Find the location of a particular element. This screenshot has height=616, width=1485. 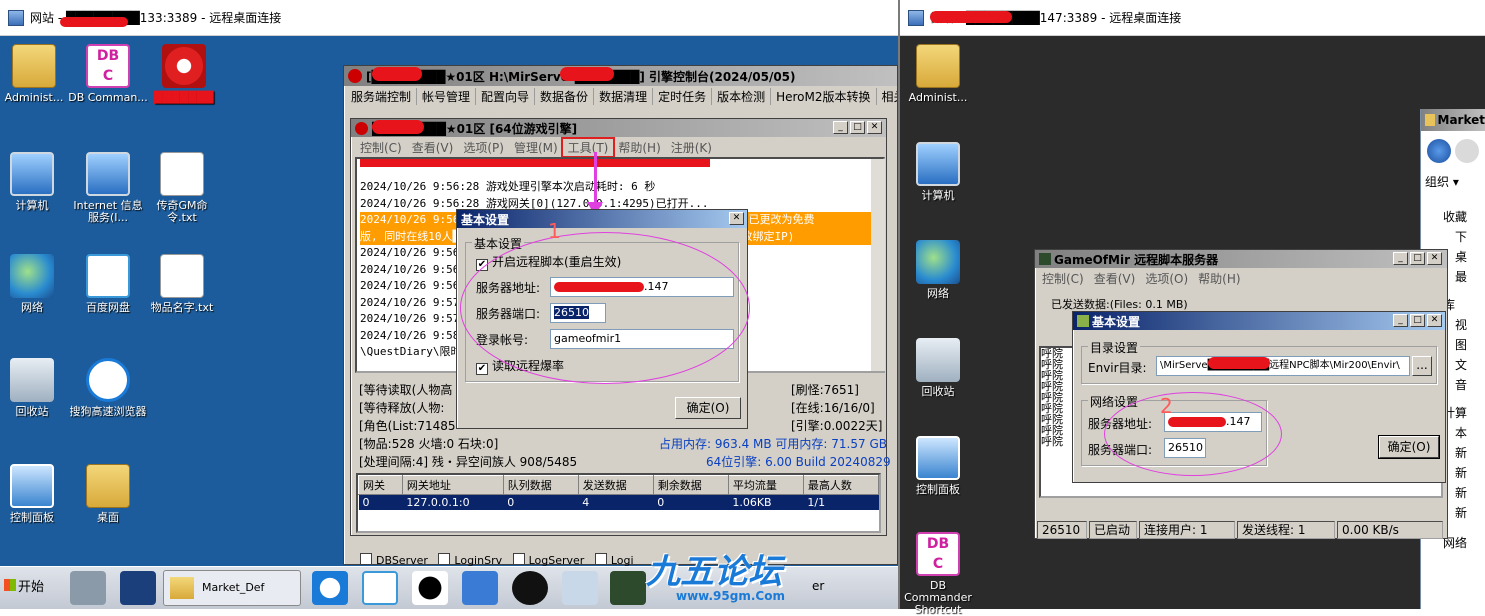

desktop-icon-recycle: 回收站 is located at coordinates (36, 388).